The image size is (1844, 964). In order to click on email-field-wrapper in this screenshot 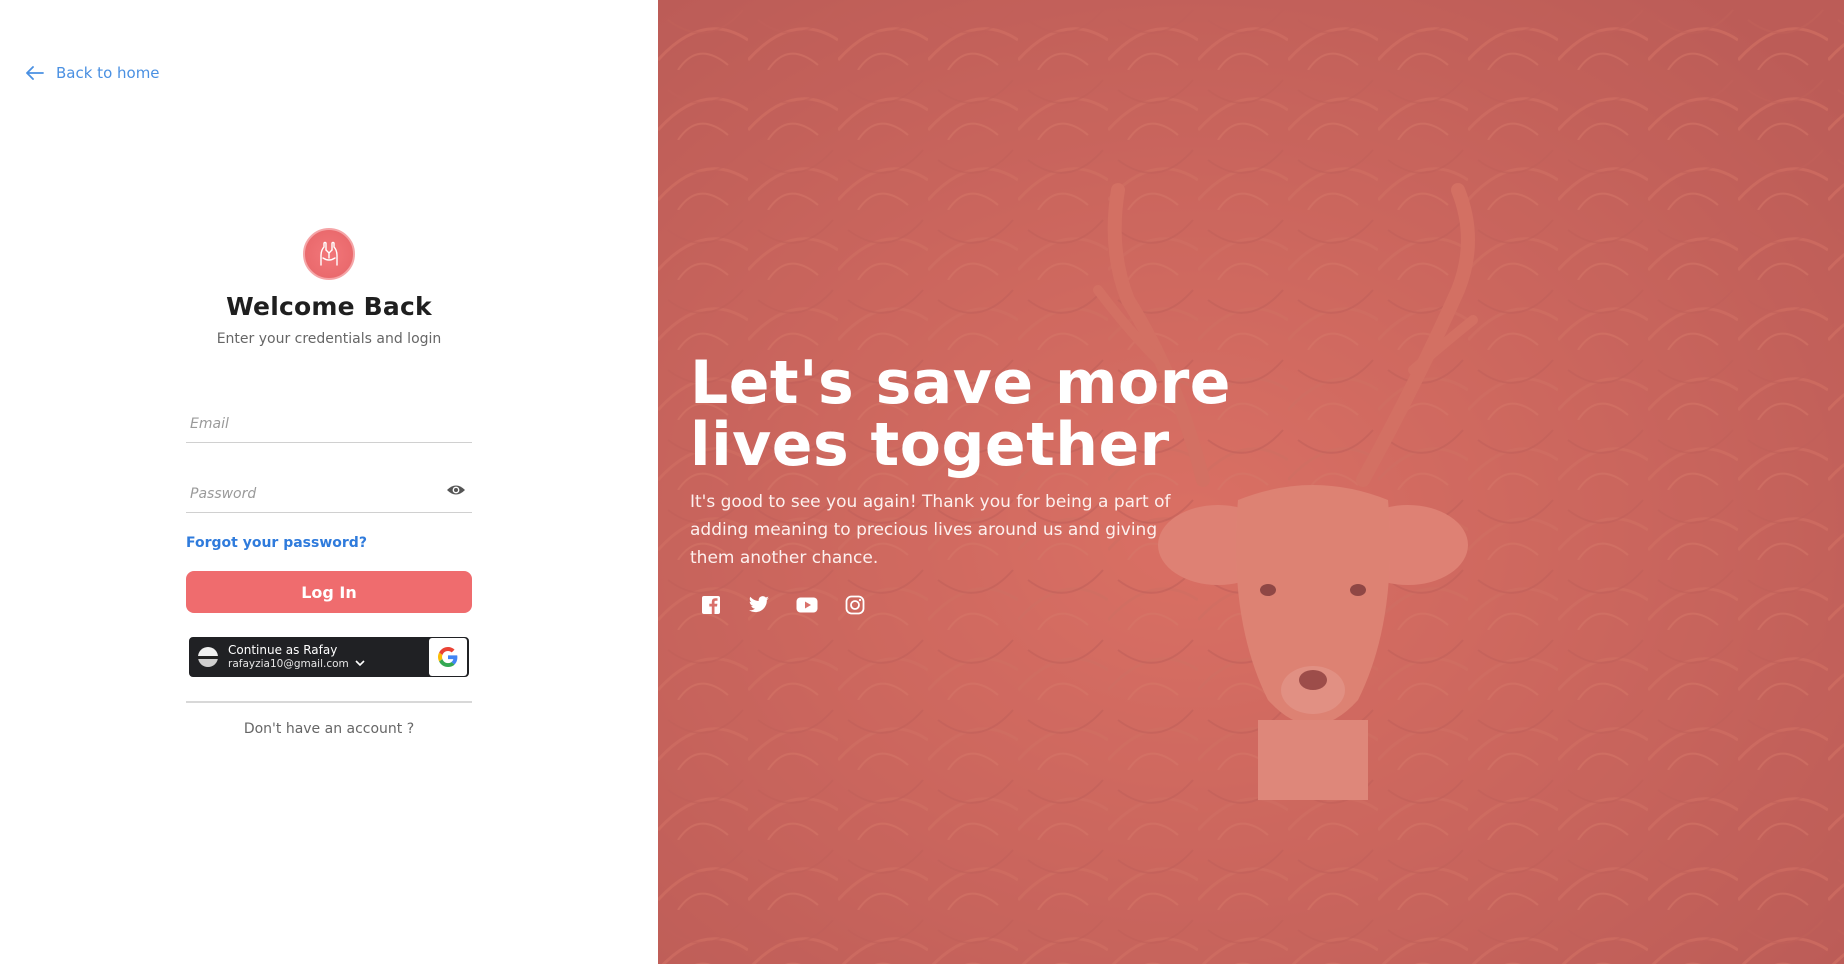, I will do `click(329, 423)`.